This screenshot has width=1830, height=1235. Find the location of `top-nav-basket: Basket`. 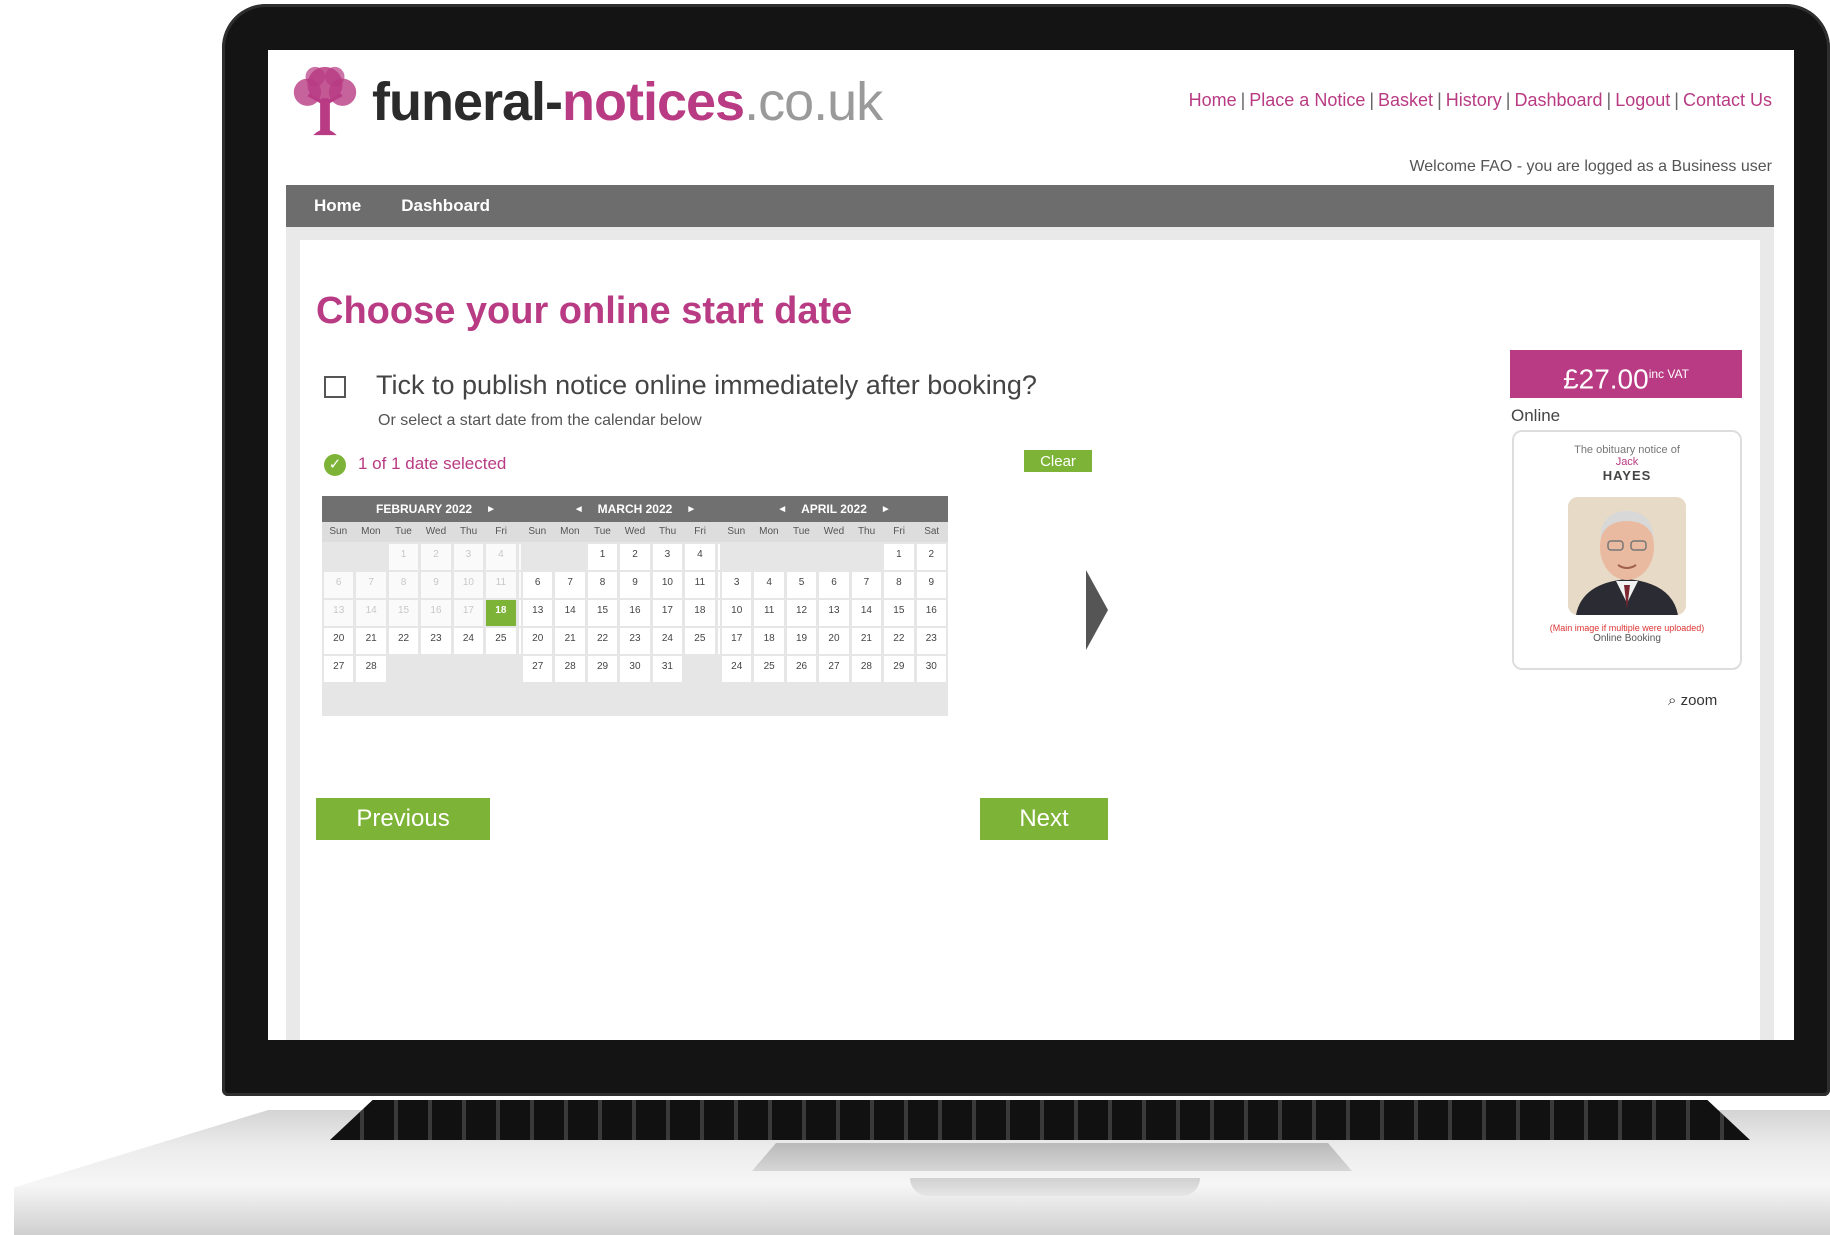

top-nav-basket: Basket is located at coordinates (1405, 100).